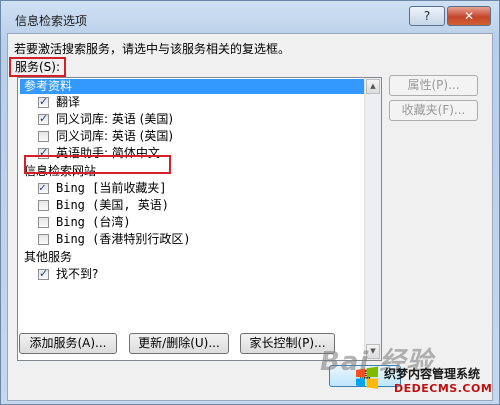 The image size is (500, 405). Describe the element at coordinates (365, 376) in the screenshot. I see `ok-button: 确` at that location.